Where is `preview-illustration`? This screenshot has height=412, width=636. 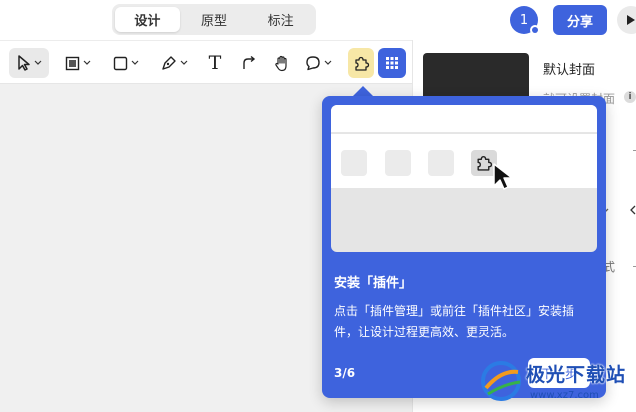 preview-illustration is located at coordinates (464, 178).